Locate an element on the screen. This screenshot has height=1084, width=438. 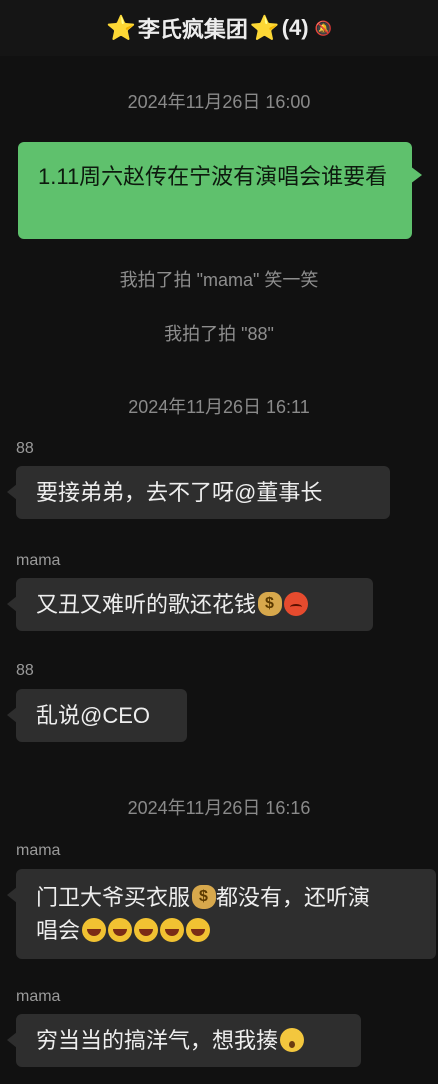
message-bubble: 要接弟弟，去不了呀@董事长 is located at coordinates (198, 492).